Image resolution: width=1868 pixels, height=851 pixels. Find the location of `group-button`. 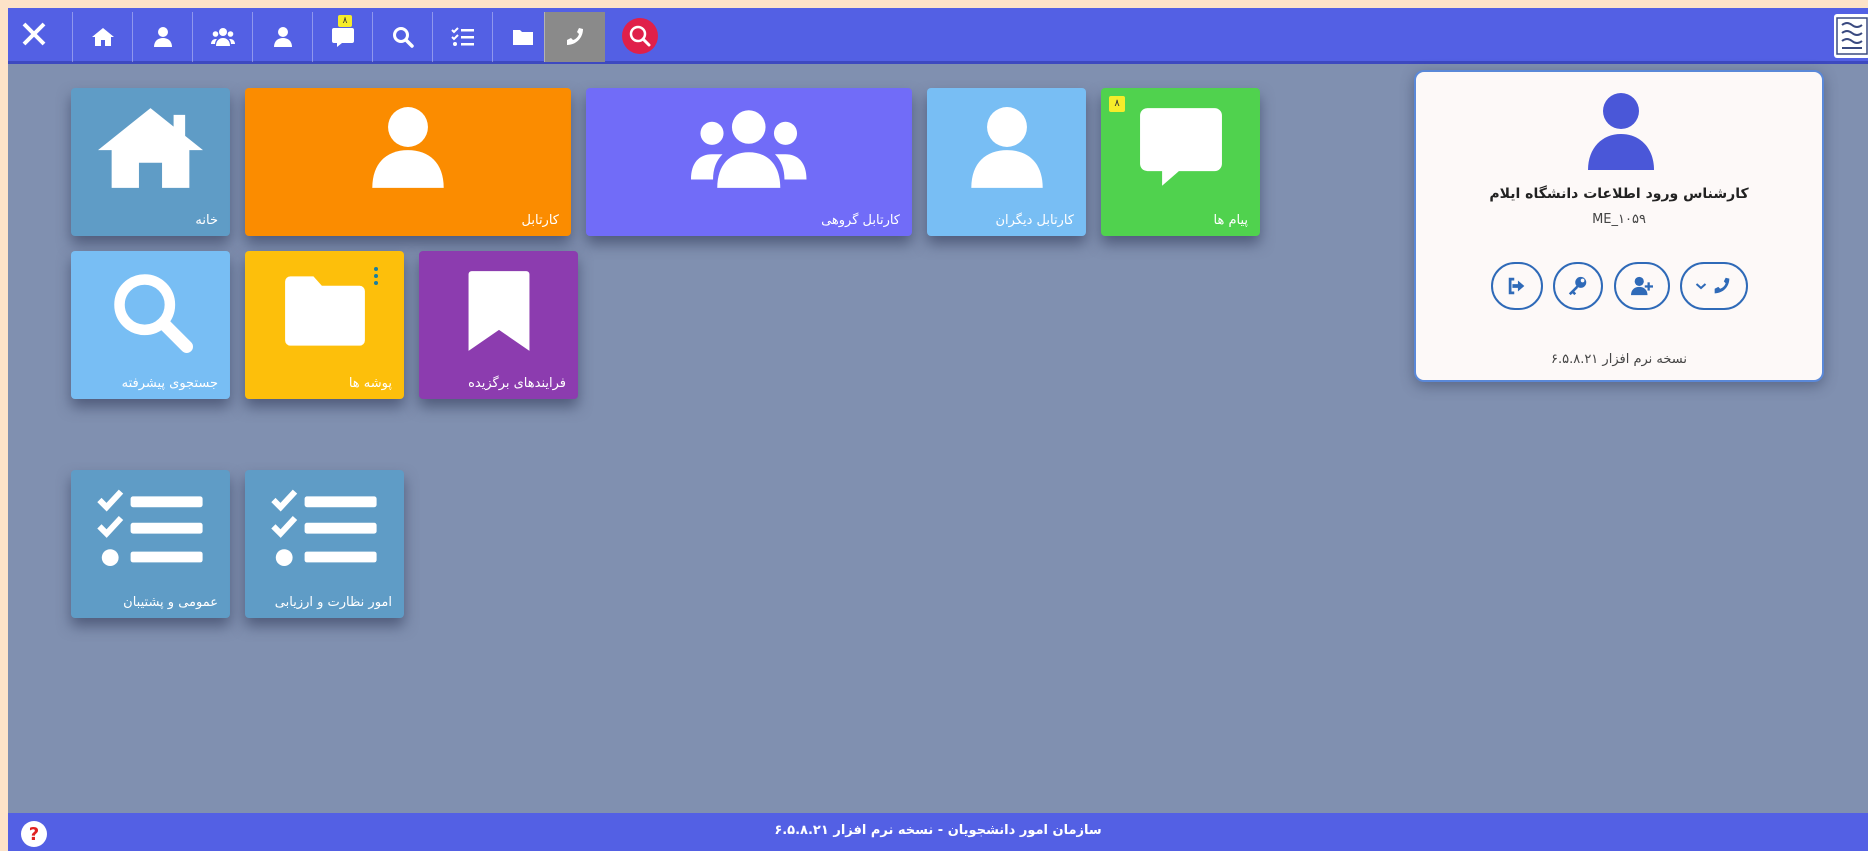

group-button is located at coordinates (222, 37).